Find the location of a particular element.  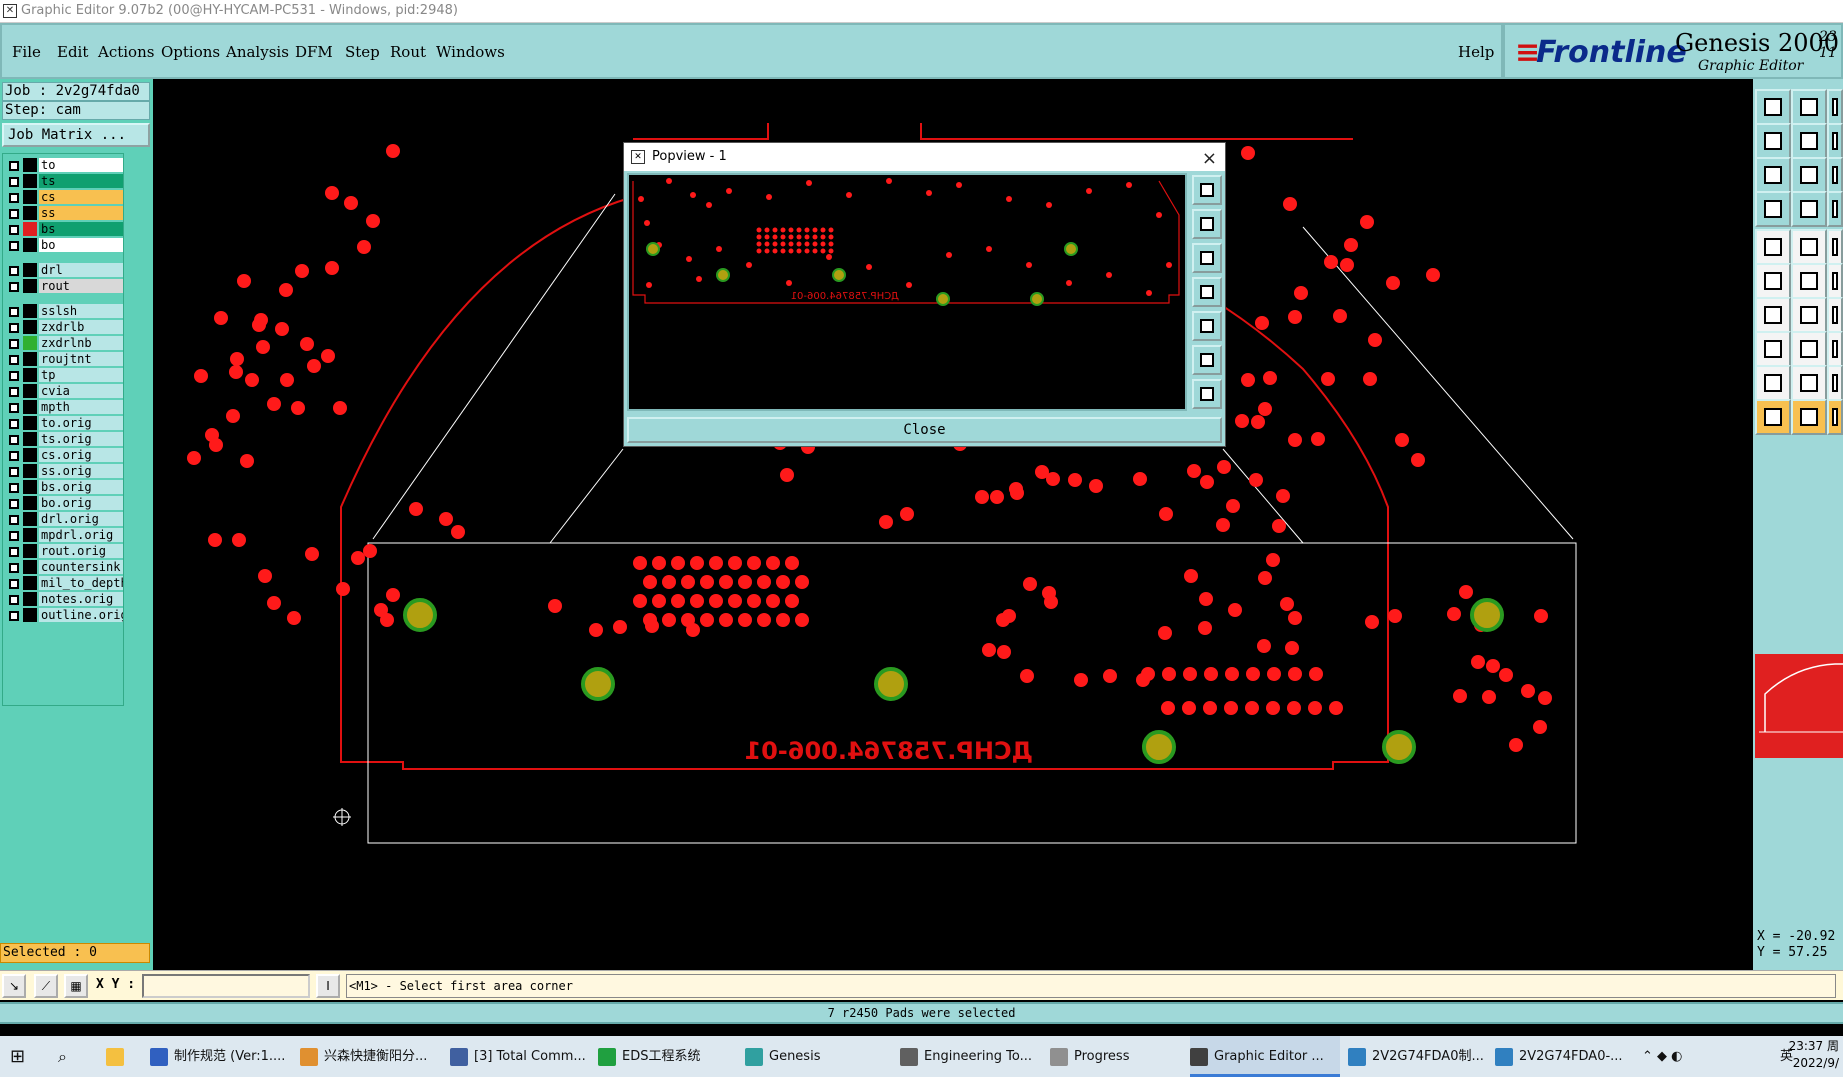

layer-row: ts is located at coordinates (63, 181).